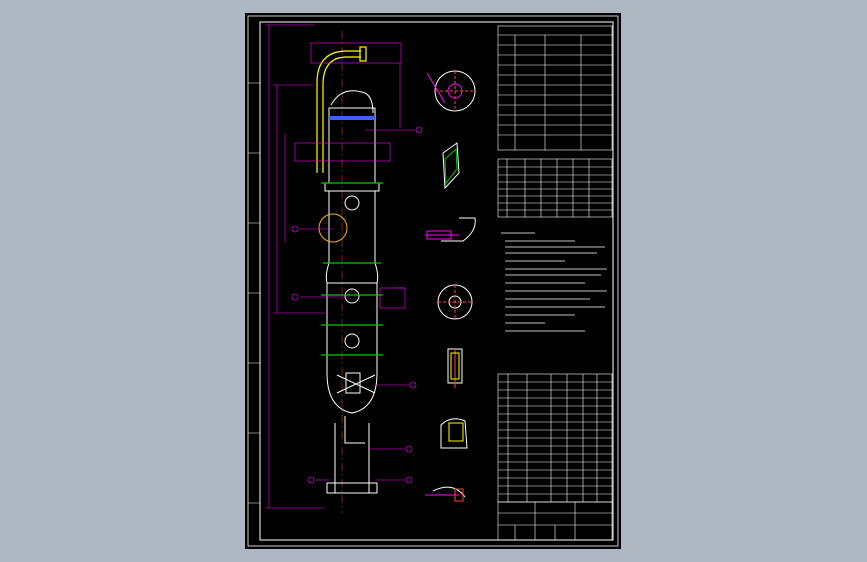 This screenshot has width=867, height=562. I want to click on parts-list-table, so click(555, 438).